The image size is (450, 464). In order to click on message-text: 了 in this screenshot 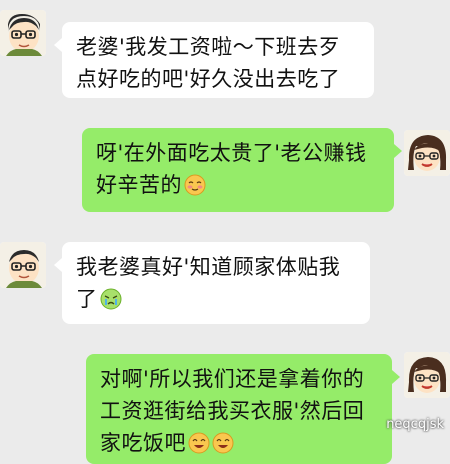, I will do `click(87, 299)`.